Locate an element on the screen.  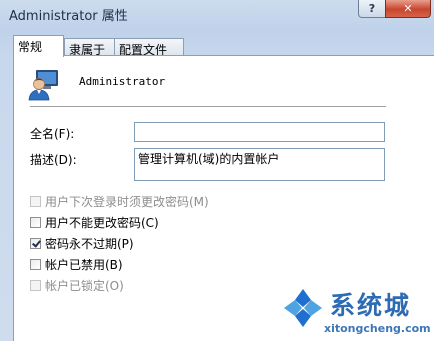
close-icon: ✕ is located at coordinates (408, 8).